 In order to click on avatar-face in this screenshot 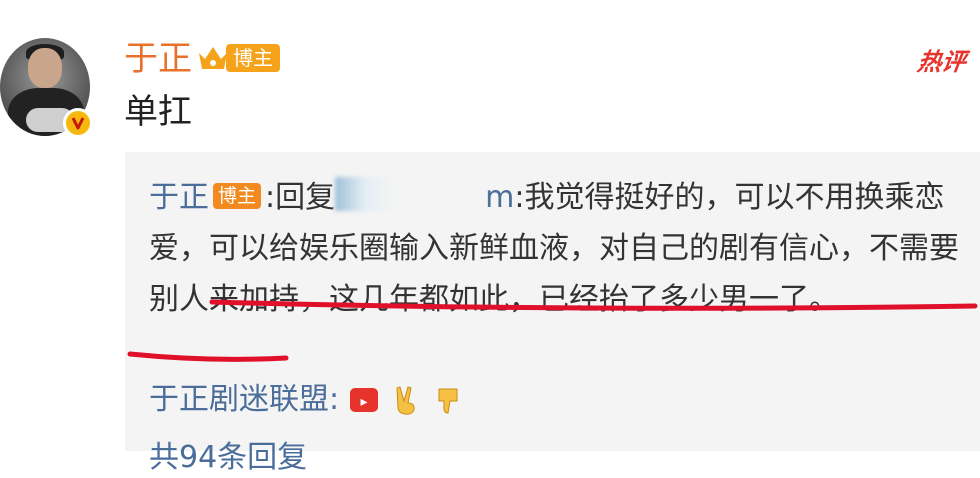, I will do `click(45, 68)`.